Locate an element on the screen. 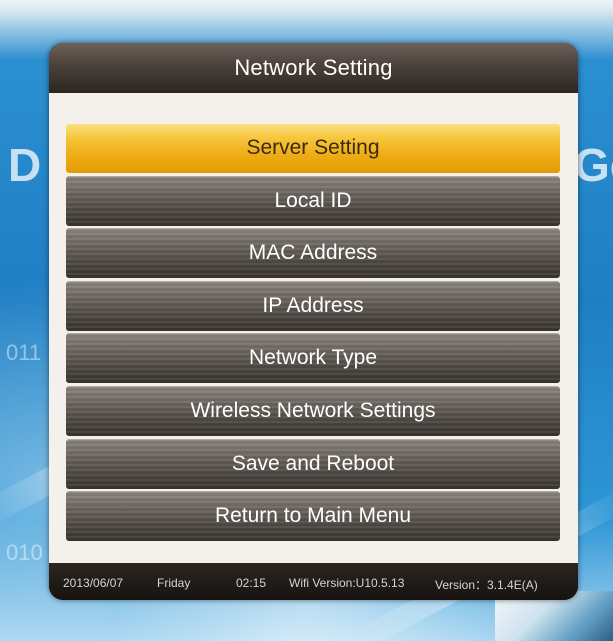 Image resolution: width=613 pixels, height=641 pixels. status-wifi-version: Wifi Version:U10.5.13 is located at coordinates (347, 583).